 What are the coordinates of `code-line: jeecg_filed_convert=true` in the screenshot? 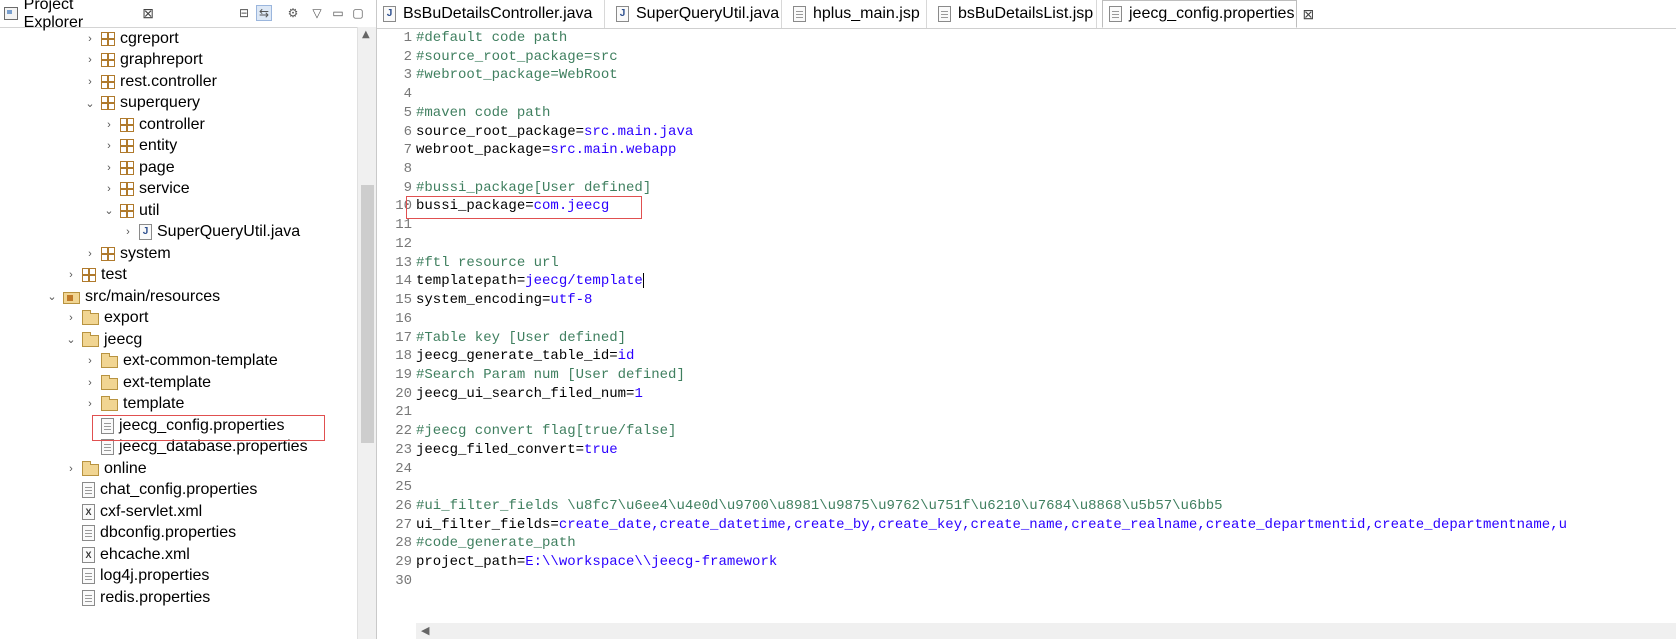 It's located at (517, 450).